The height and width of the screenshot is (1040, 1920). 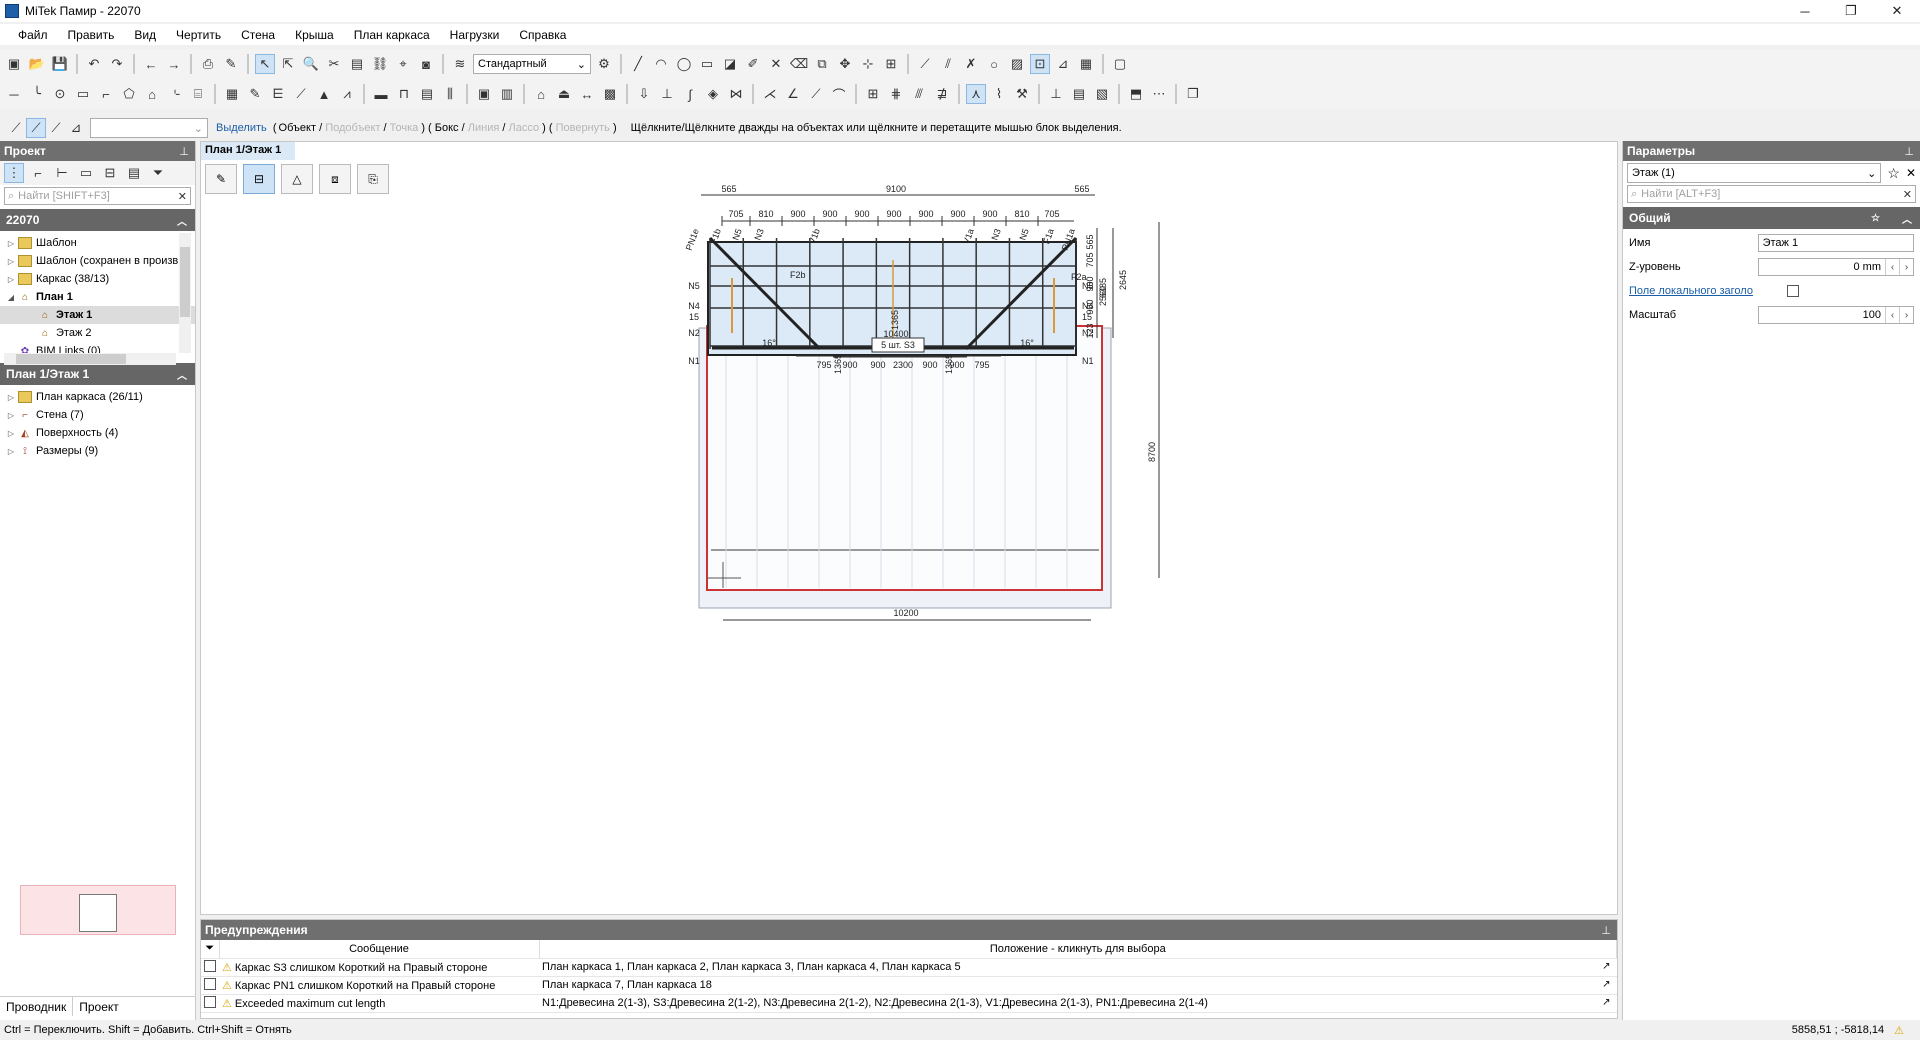 What do you see at coordinates (265, 64) in the screenshot?
I see `select-pointer-icon: ↖` at bounding box center [265, 64].